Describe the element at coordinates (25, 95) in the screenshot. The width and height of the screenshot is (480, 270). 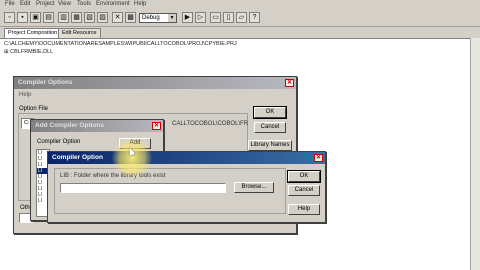
I see `dialog-menu-help: Help` at that location.